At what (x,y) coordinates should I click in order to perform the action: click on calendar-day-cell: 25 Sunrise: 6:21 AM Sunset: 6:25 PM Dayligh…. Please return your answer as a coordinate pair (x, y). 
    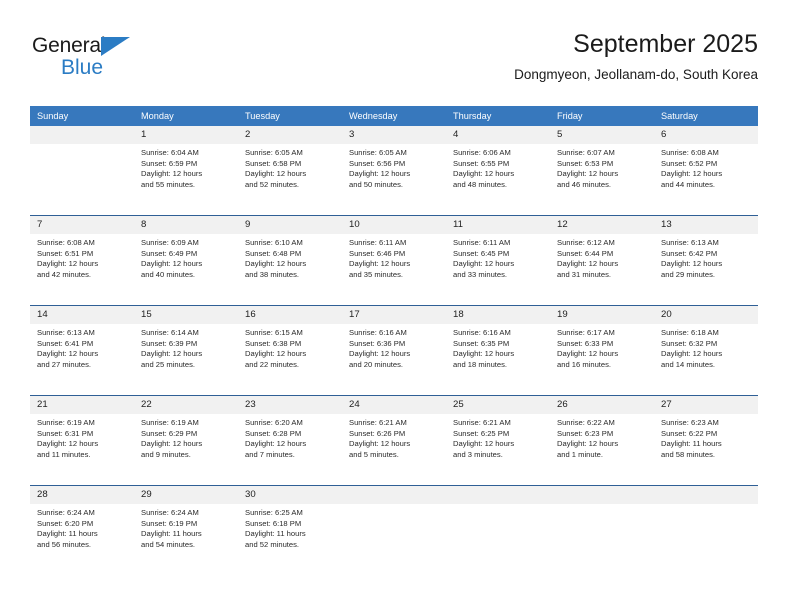
    Looking at the image, I should click on (498, 440).